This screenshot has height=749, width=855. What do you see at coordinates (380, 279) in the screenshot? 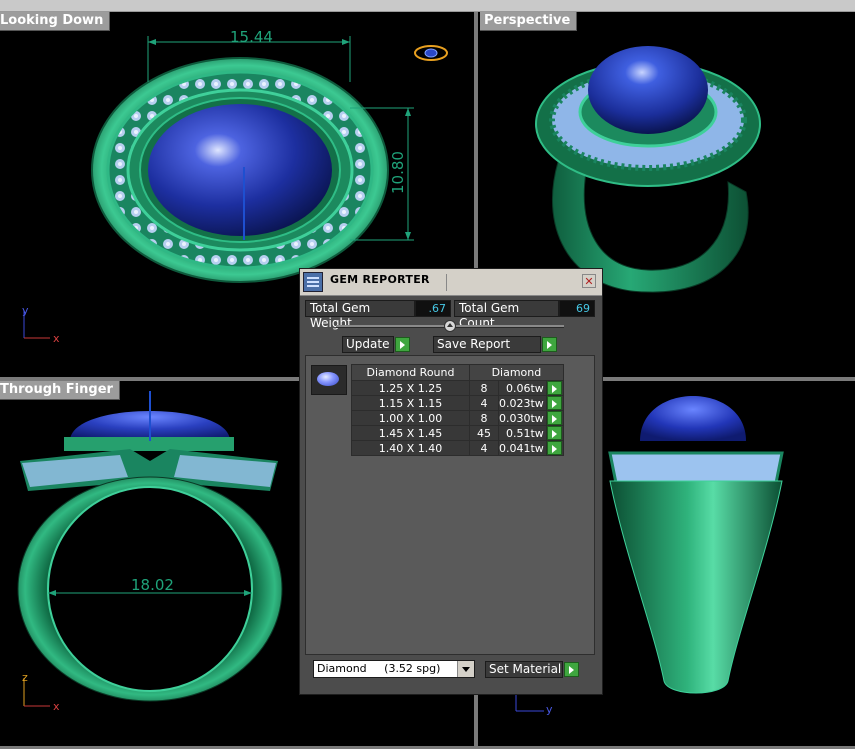
I see `gem-reporter-title: GEM REPORTER` at bounding box center [380, 279].